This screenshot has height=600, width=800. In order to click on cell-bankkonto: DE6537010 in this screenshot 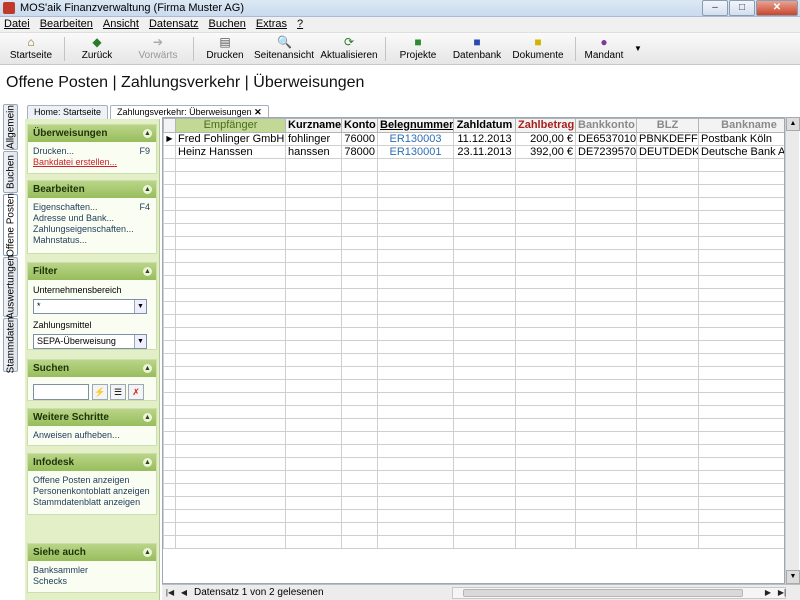, I will do `click(606, 139)`.